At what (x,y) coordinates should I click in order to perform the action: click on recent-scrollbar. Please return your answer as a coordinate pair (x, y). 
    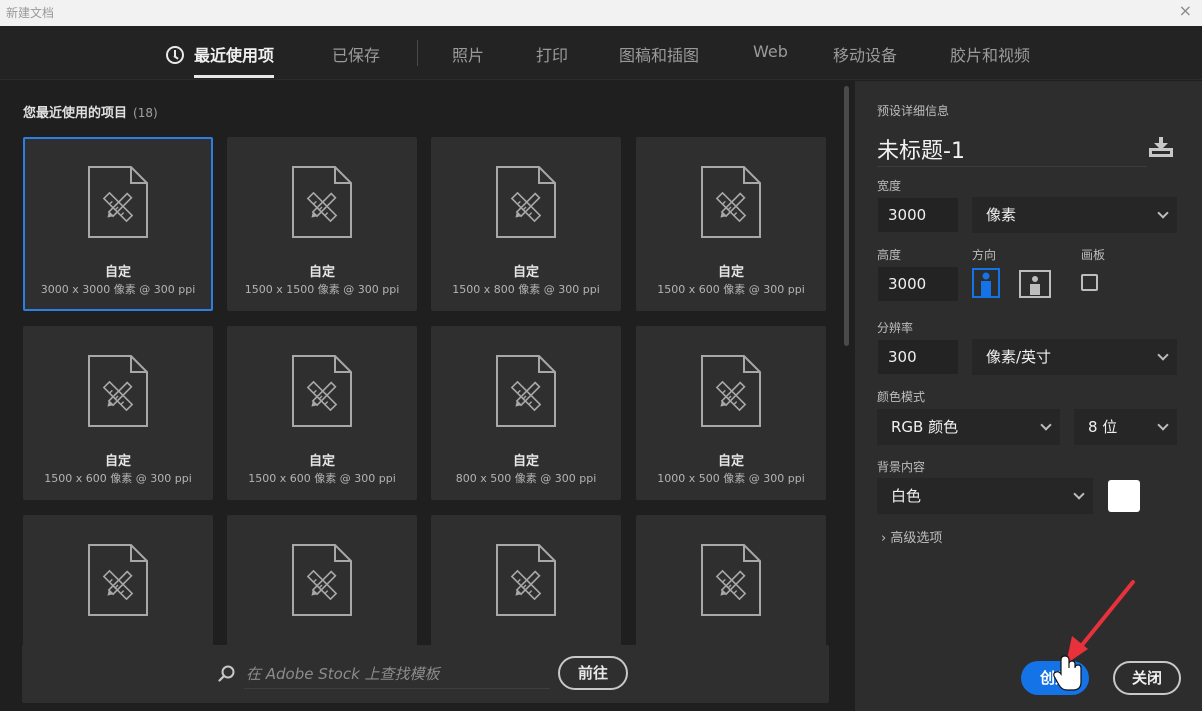
    Looking at the image, I should click on (846, 216).